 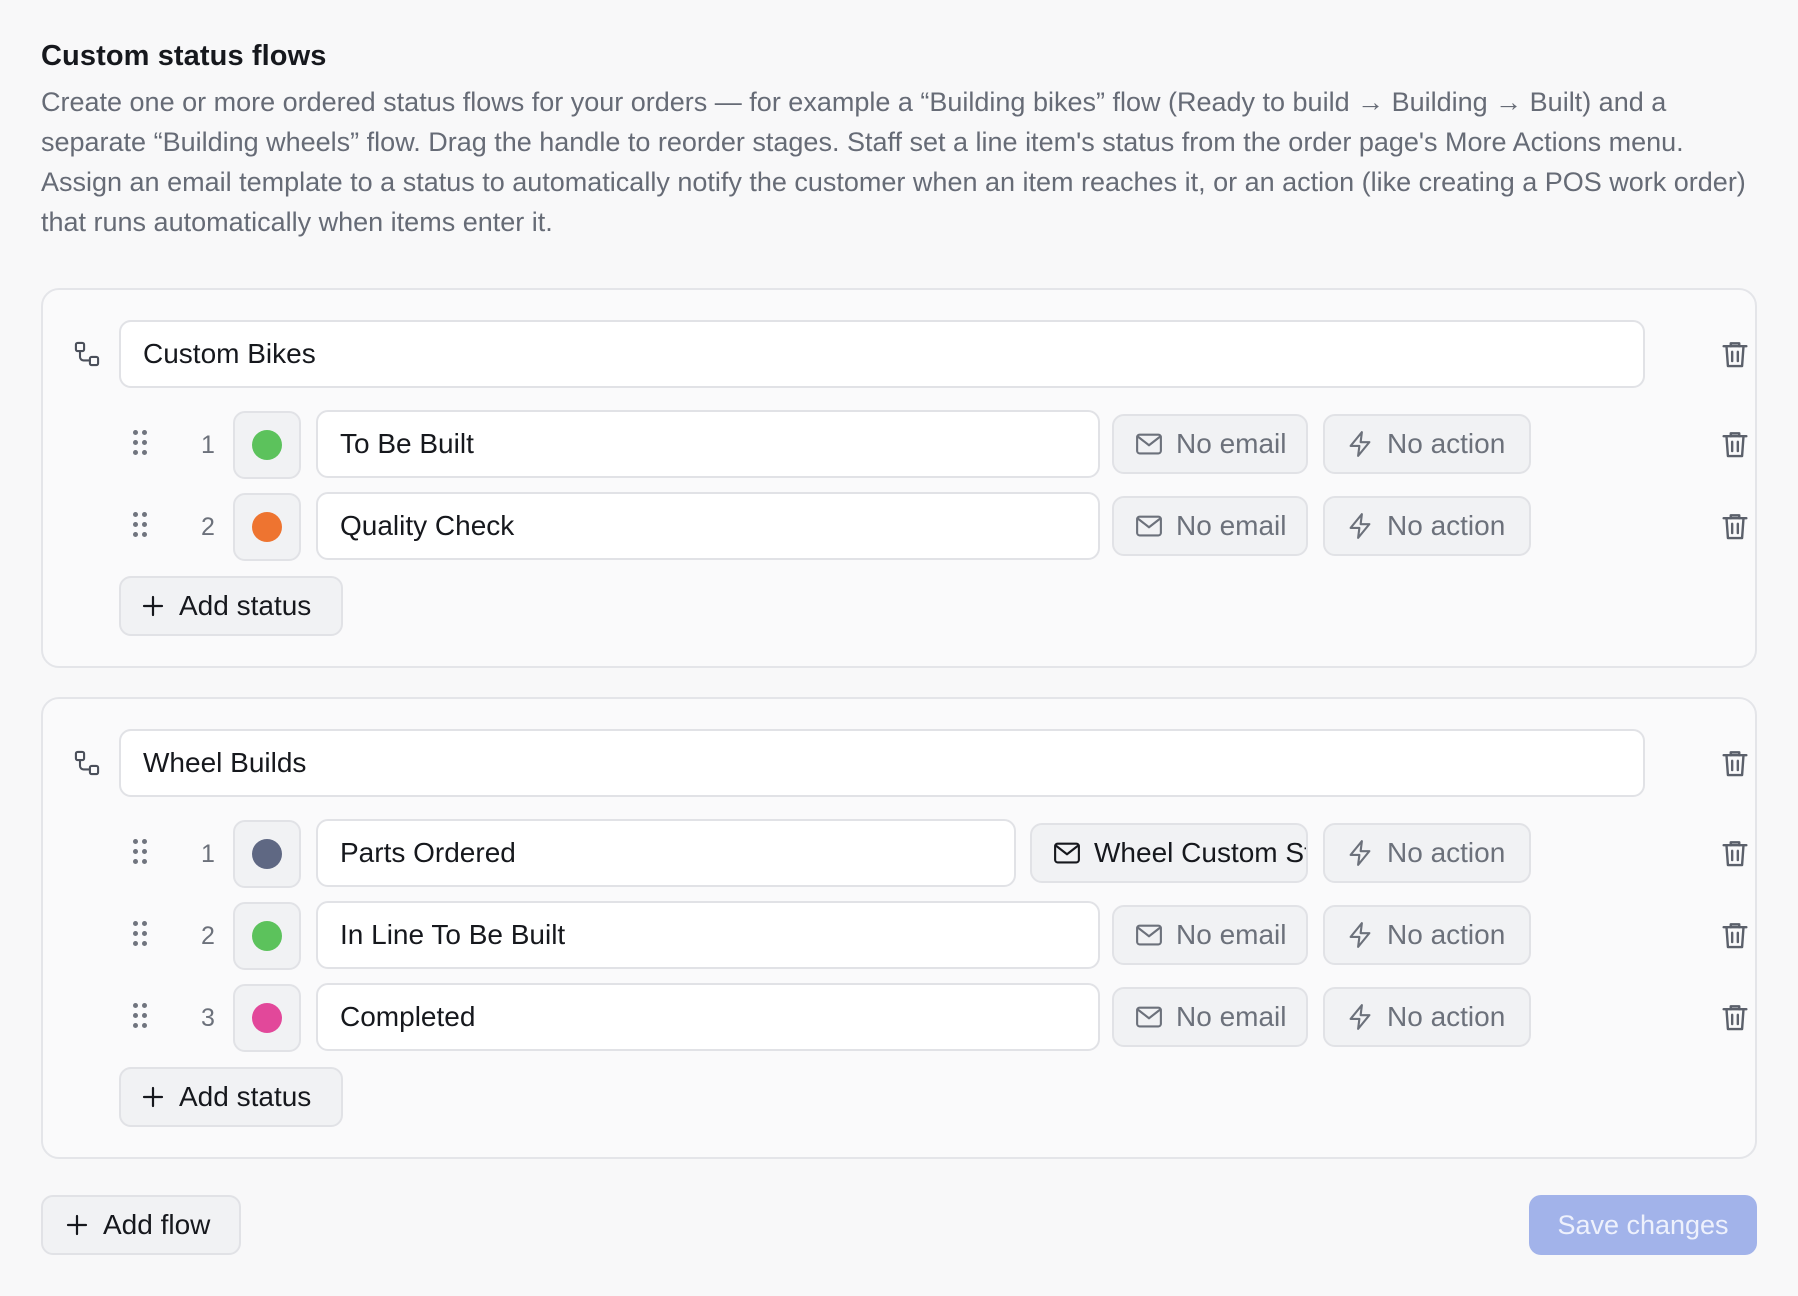 I want to click on add-flow-button: Add flow, so click(x=141, y=1225).